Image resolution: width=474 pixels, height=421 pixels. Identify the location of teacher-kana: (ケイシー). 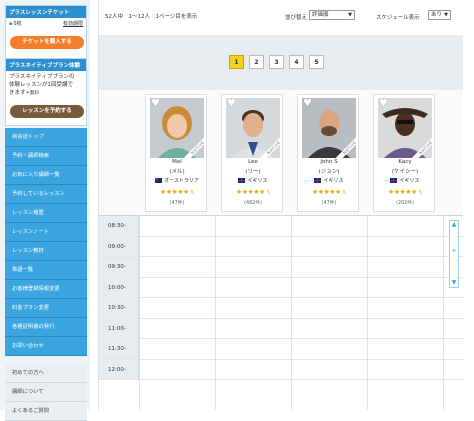
(405, 172).